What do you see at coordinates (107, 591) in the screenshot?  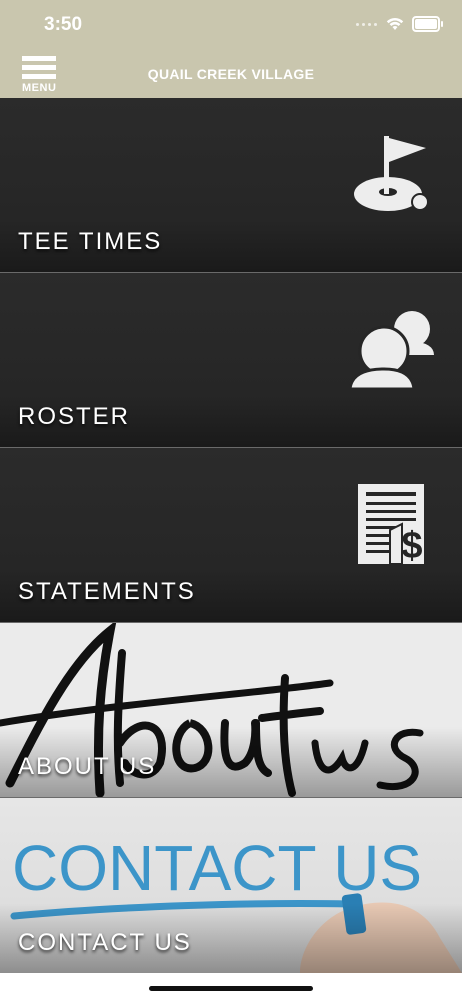 I see `tile-label: STATEMENTS` at bounding box center [107, 591].